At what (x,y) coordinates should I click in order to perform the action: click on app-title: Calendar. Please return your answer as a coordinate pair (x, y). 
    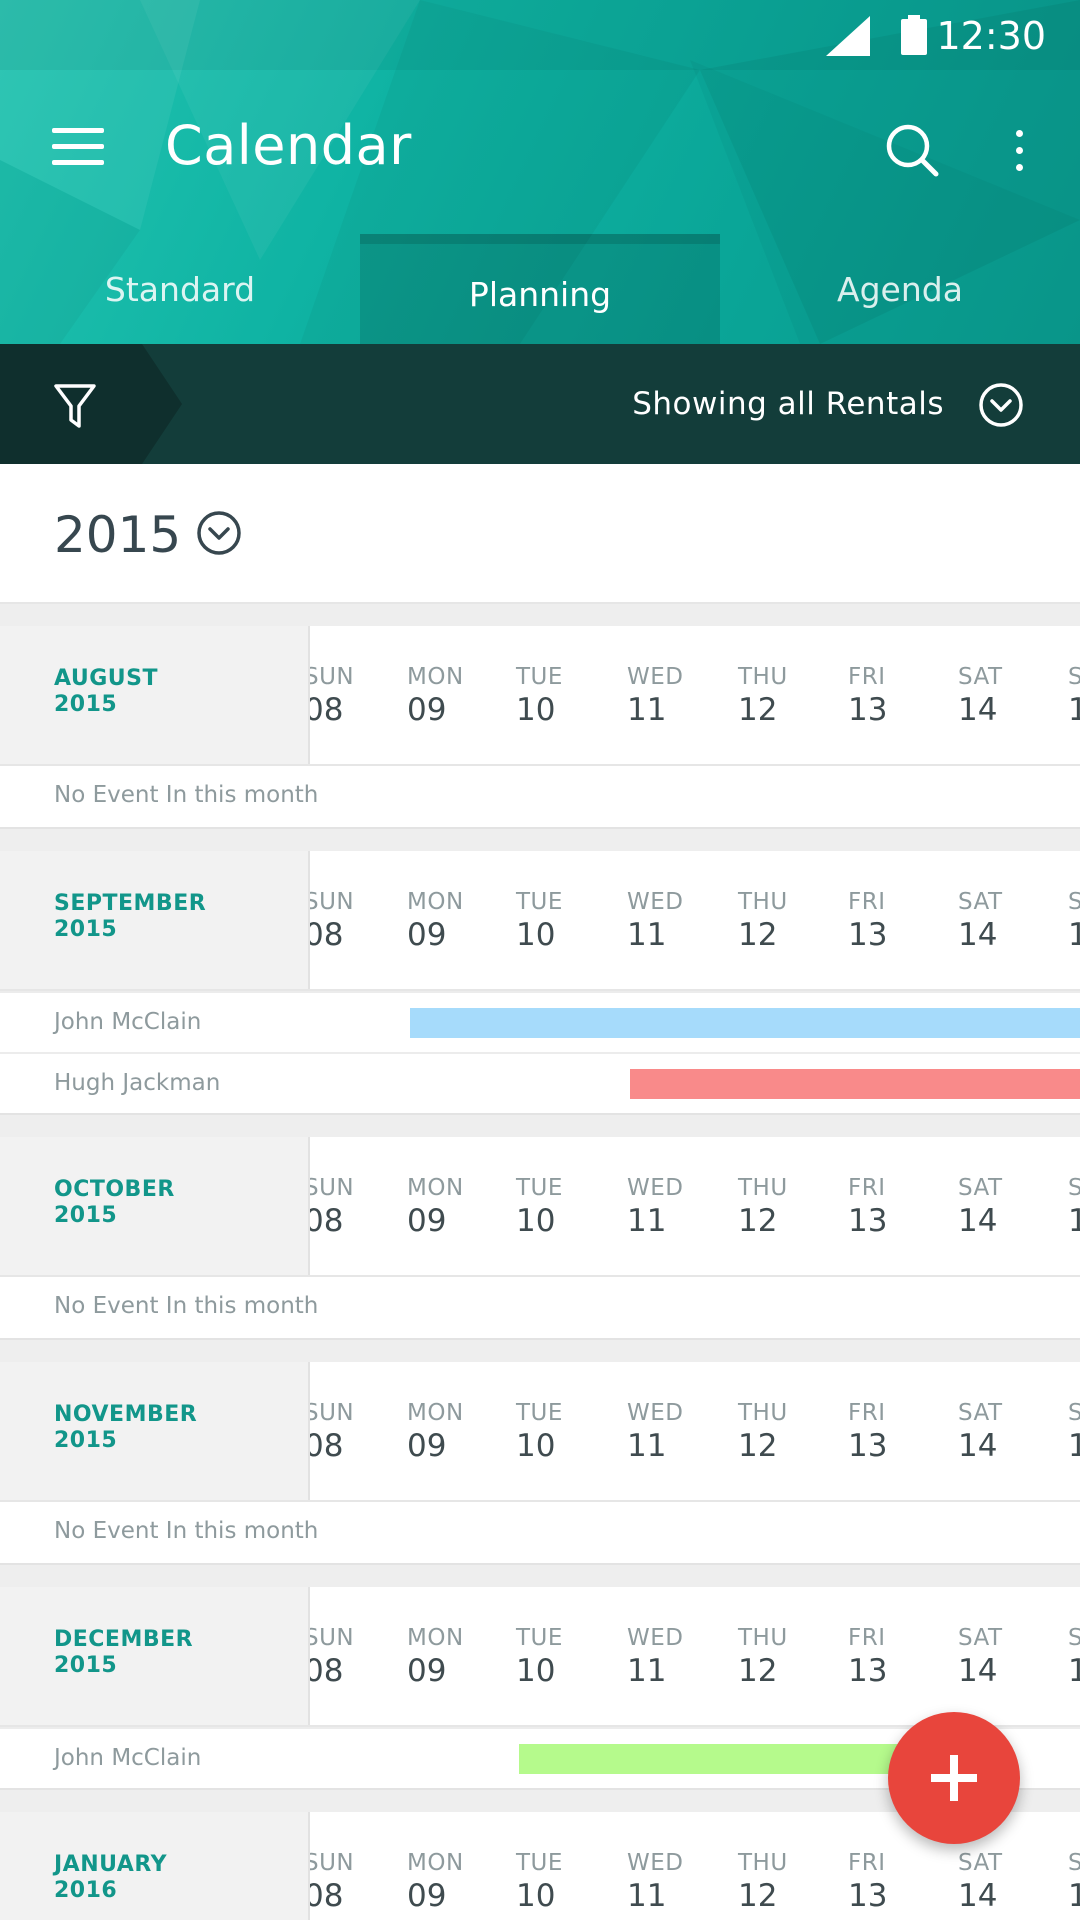
    Looking at the image, I should click on (288, 145).